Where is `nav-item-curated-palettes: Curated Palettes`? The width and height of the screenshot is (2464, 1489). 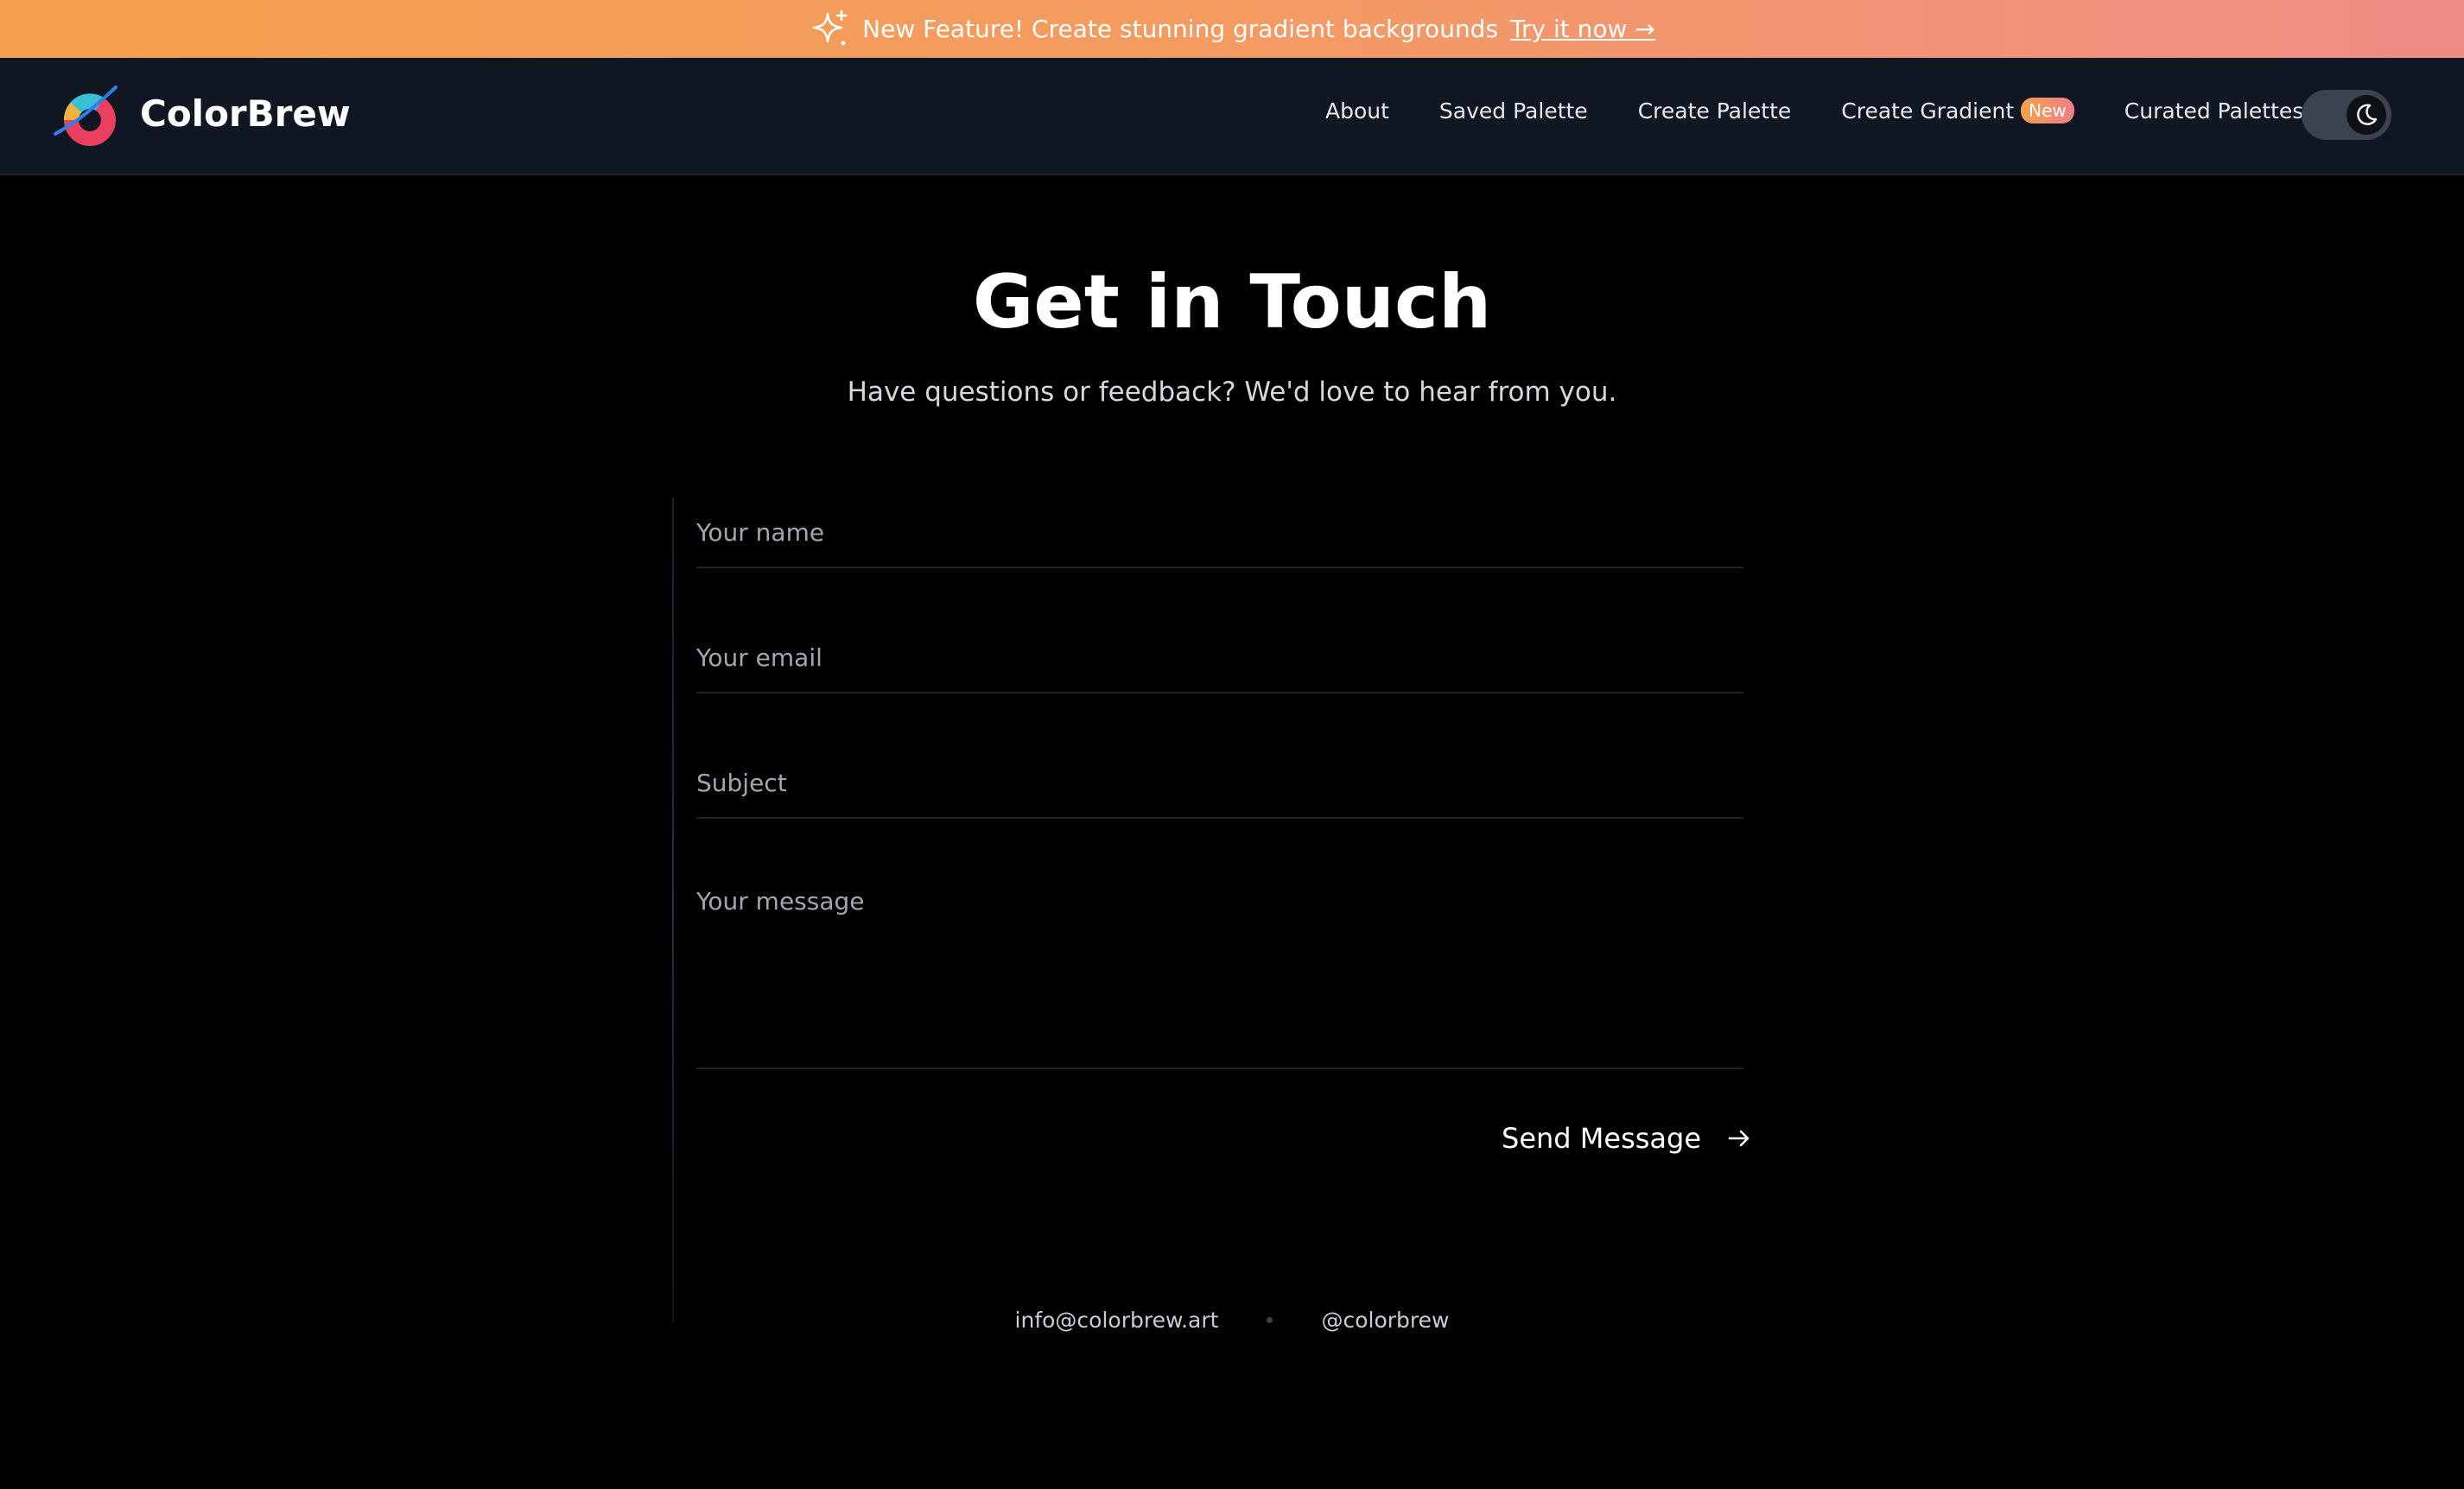 nav-item-curated-palettes: Curated Palettes is located at coordinates (2214, 111).